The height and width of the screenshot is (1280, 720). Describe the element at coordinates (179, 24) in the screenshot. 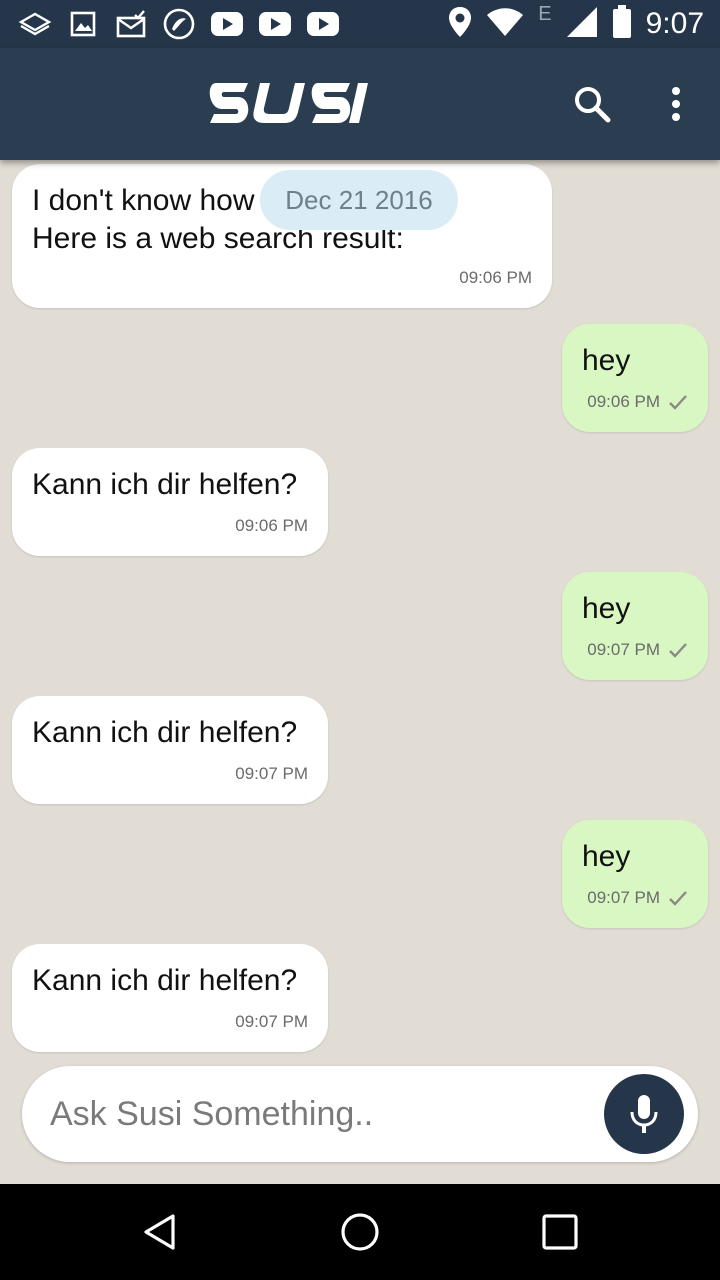

I see `swirl-app-icon` at that location.